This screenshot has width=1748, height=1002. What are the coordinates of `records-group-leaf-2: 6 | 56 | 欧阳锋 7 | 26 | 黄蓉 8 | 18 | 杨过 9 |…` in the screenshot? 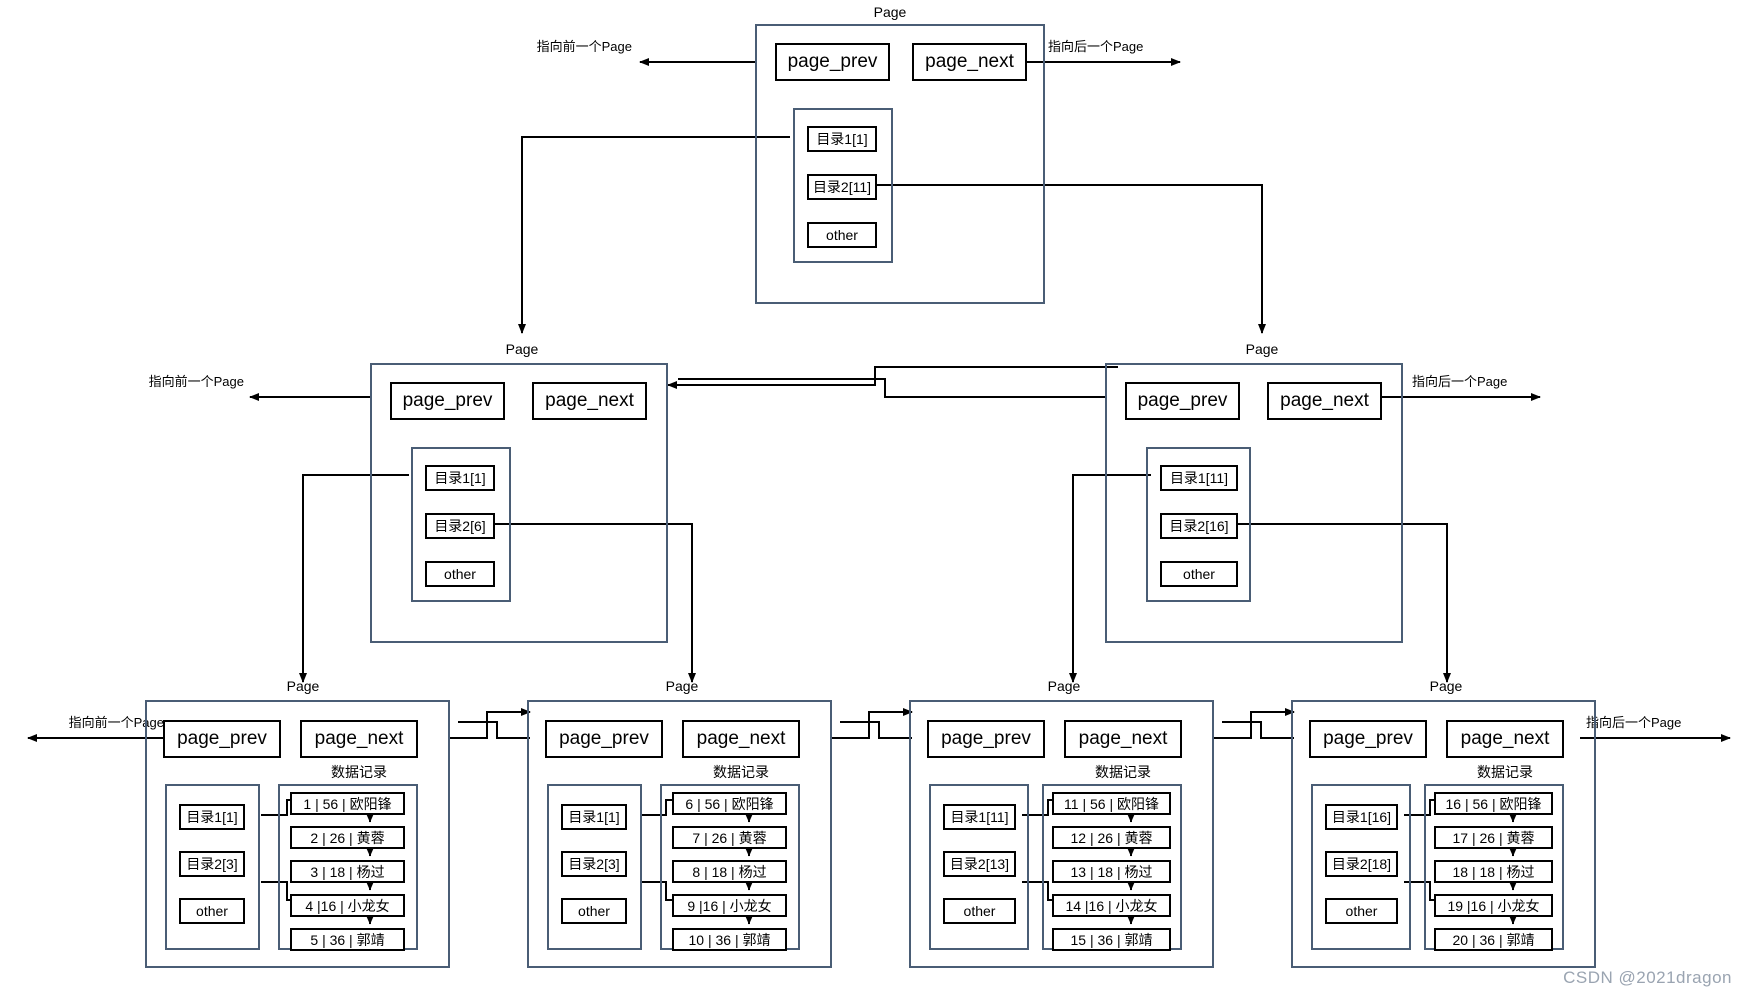 It's located at (730, 867).